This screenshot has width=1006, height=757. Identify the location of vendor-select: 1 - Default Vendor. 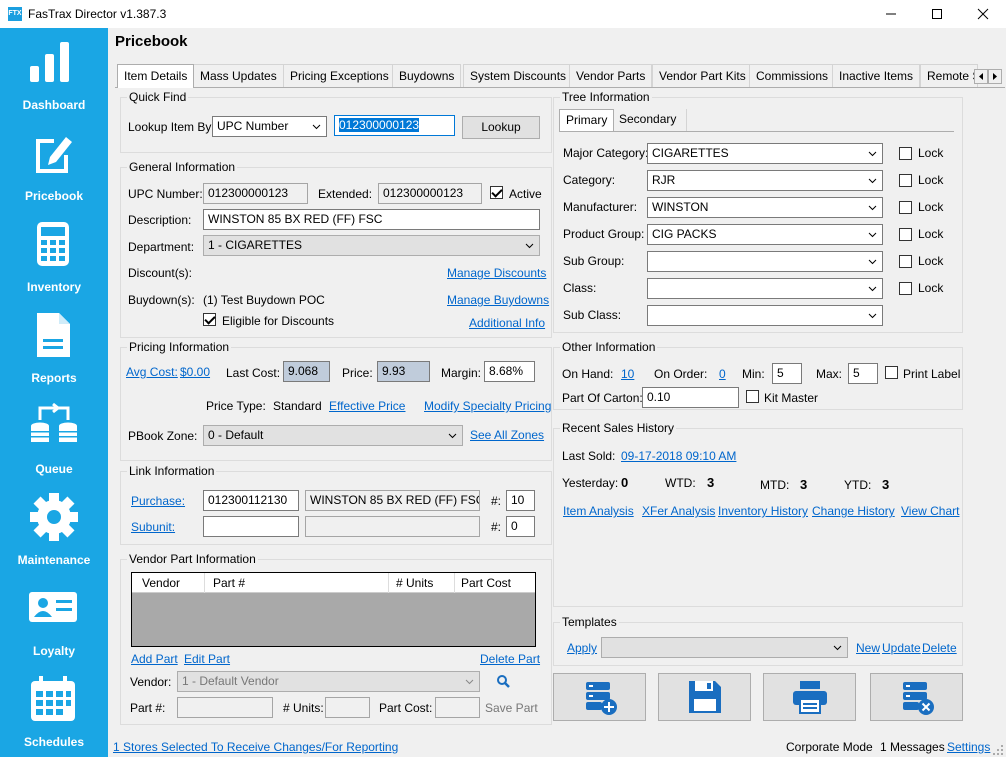
(328, 681).